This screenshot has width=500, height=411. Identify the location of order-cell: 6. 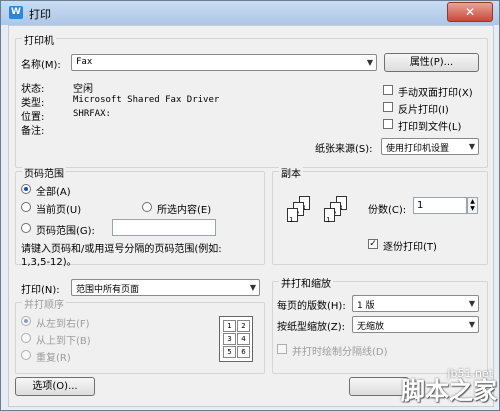
(243, 352).